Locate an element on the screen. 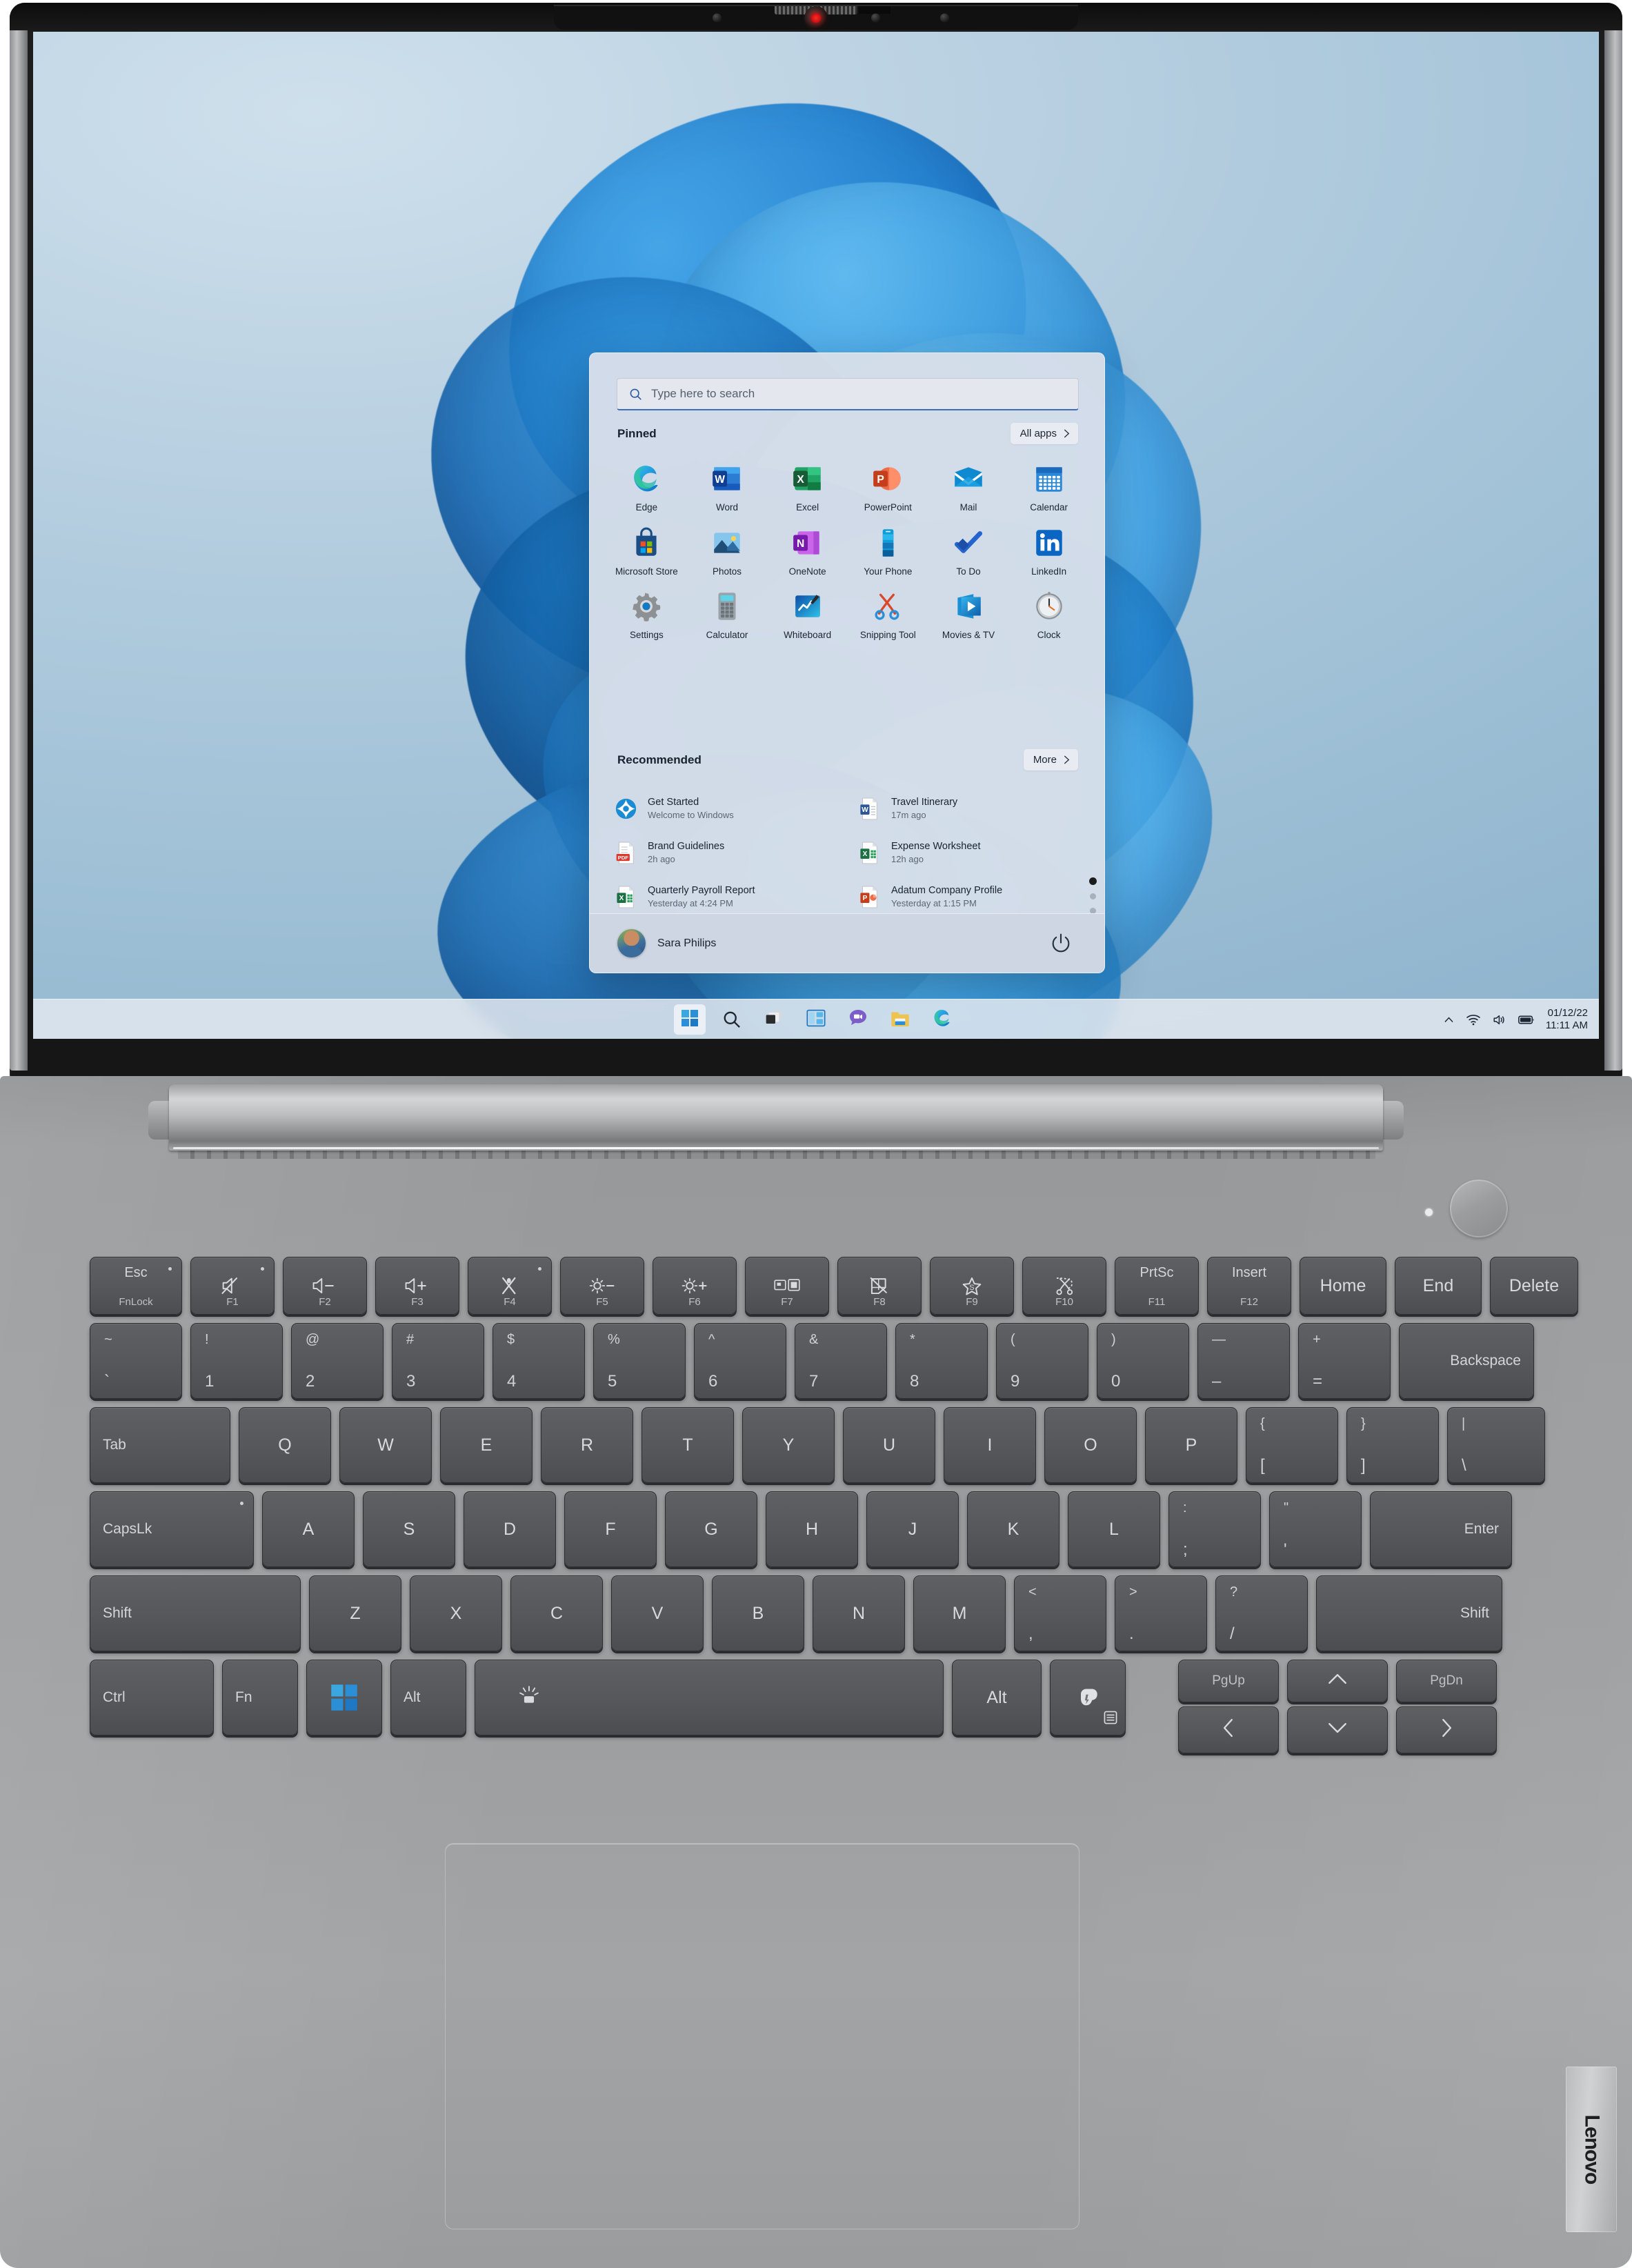  pinned-app-onenote: N OneNote is located at coordinates (807, 550).